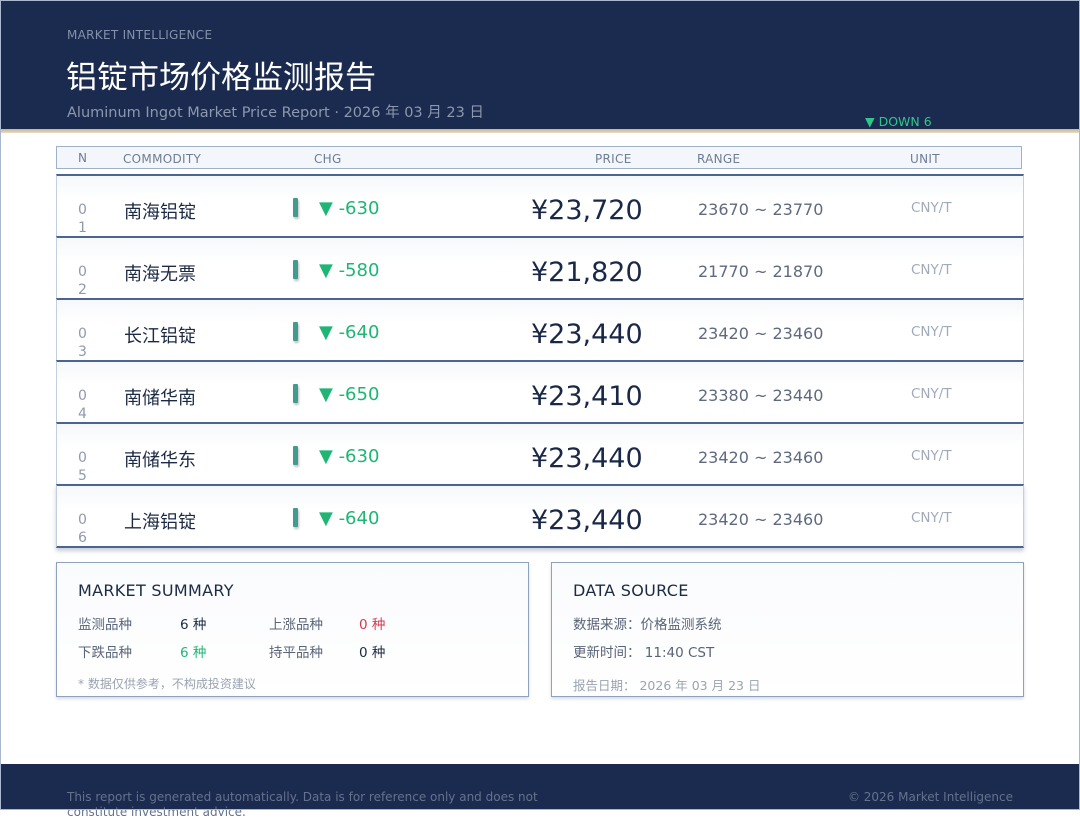  Describe the element at coordinates (160, 460) in the screenshot. I see `commodity-name: 南储华东` at that location.